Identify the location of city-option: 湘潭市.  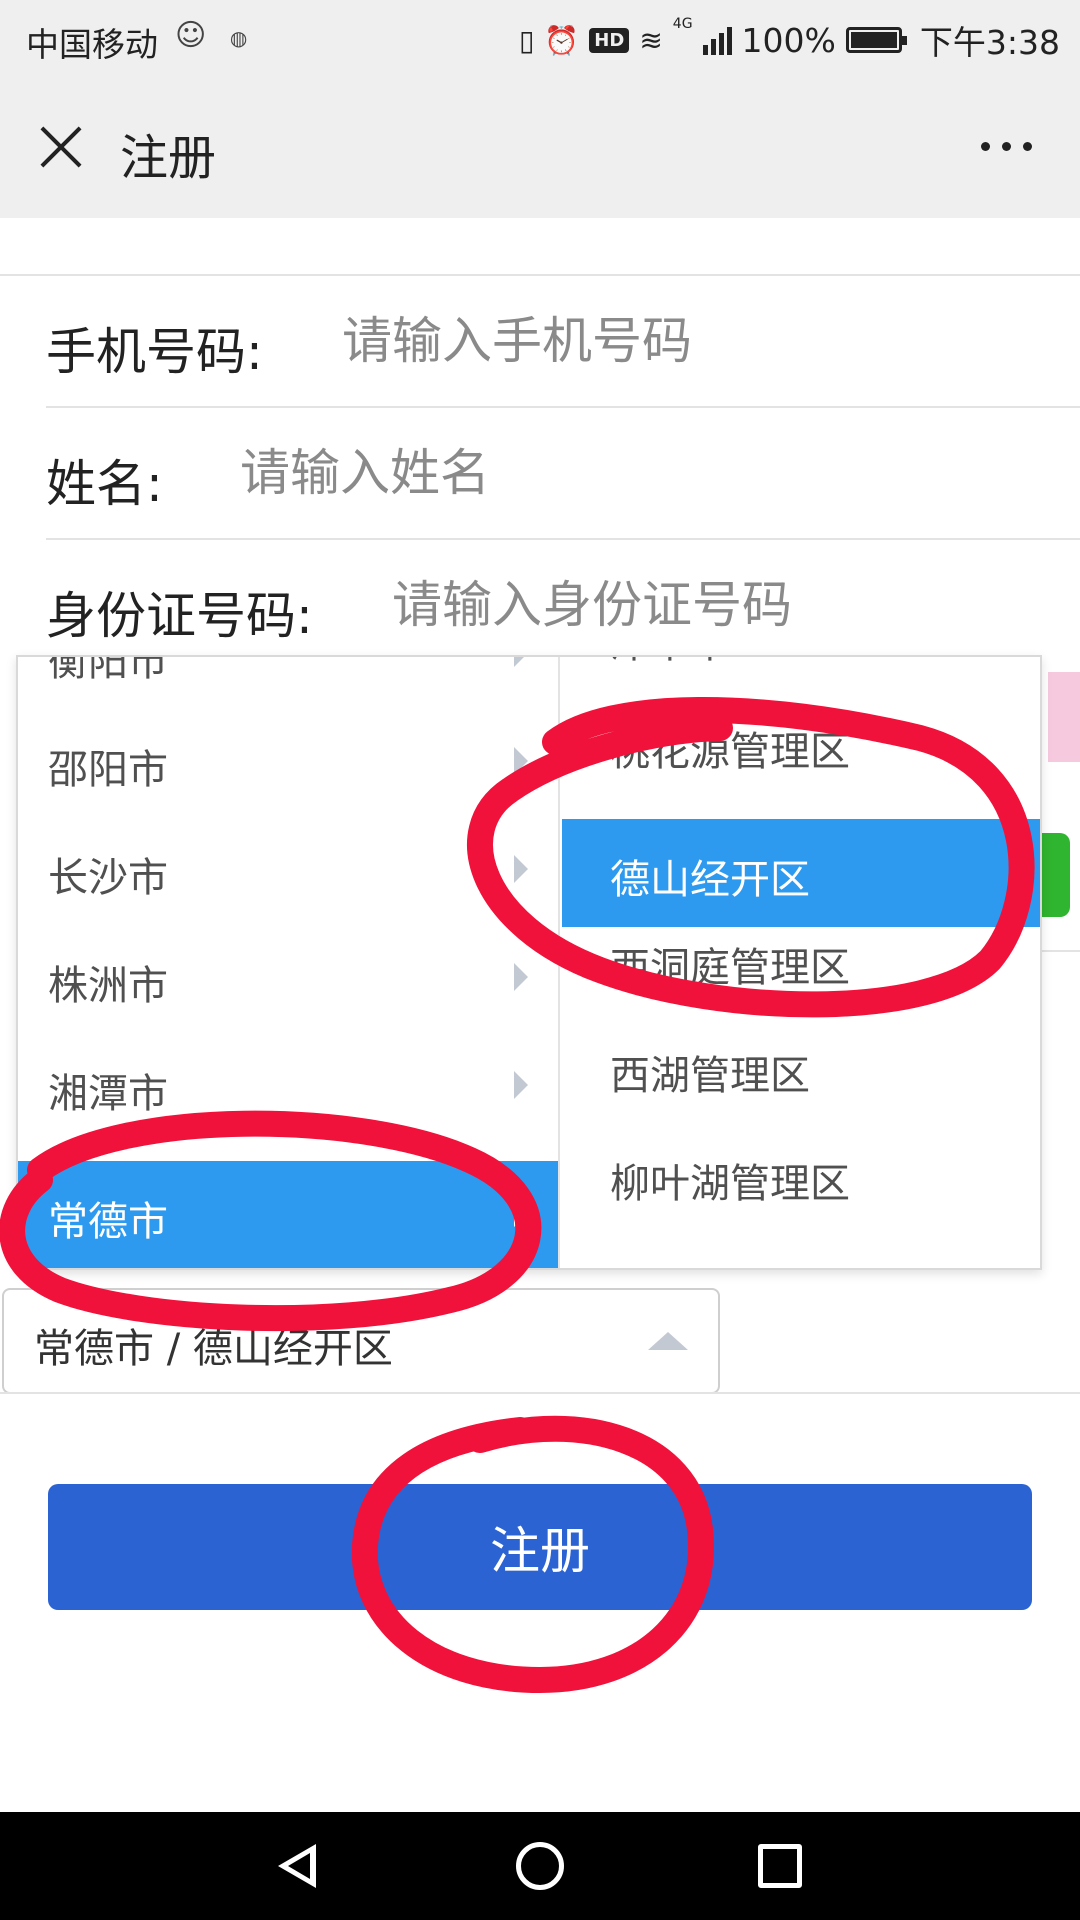
(288, 1087).